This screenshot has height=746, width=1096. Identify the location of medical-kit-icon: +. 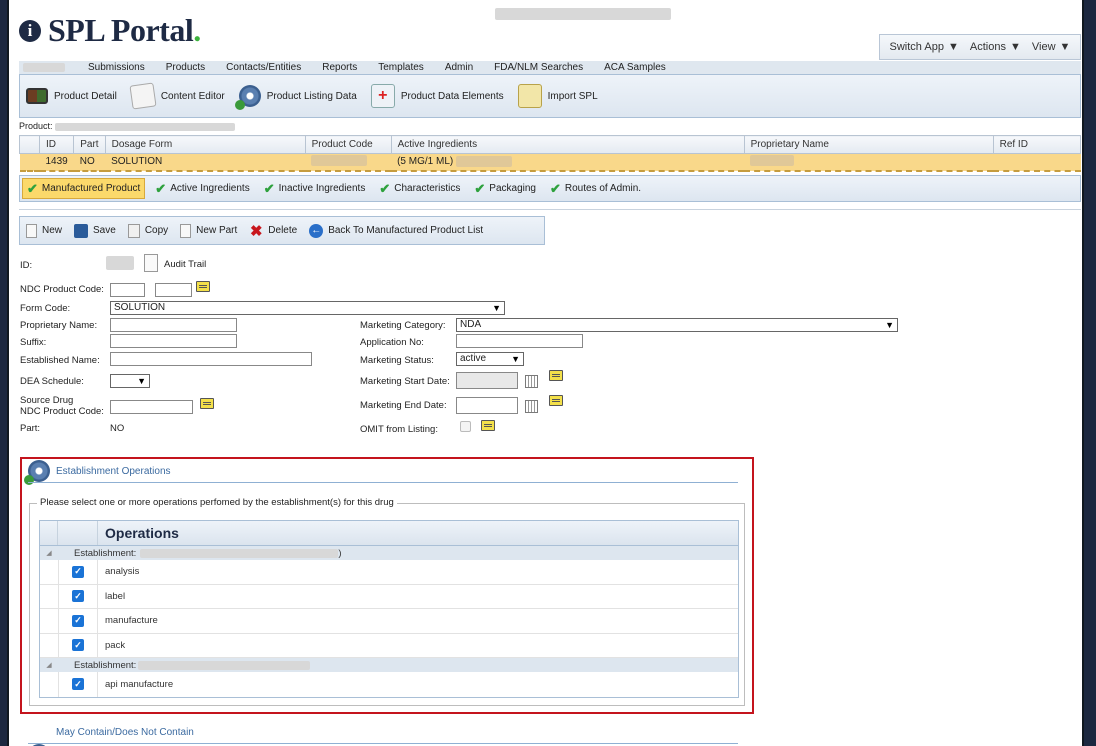
(382, 96).